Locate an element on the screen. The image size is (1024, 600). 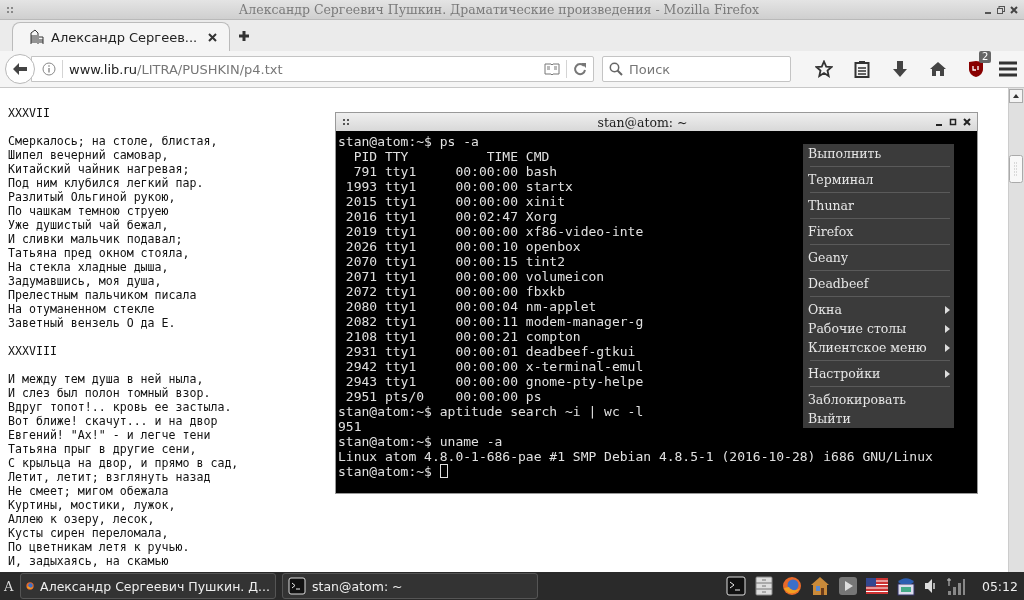
menu-icon is located at coordinates (1008, 69).